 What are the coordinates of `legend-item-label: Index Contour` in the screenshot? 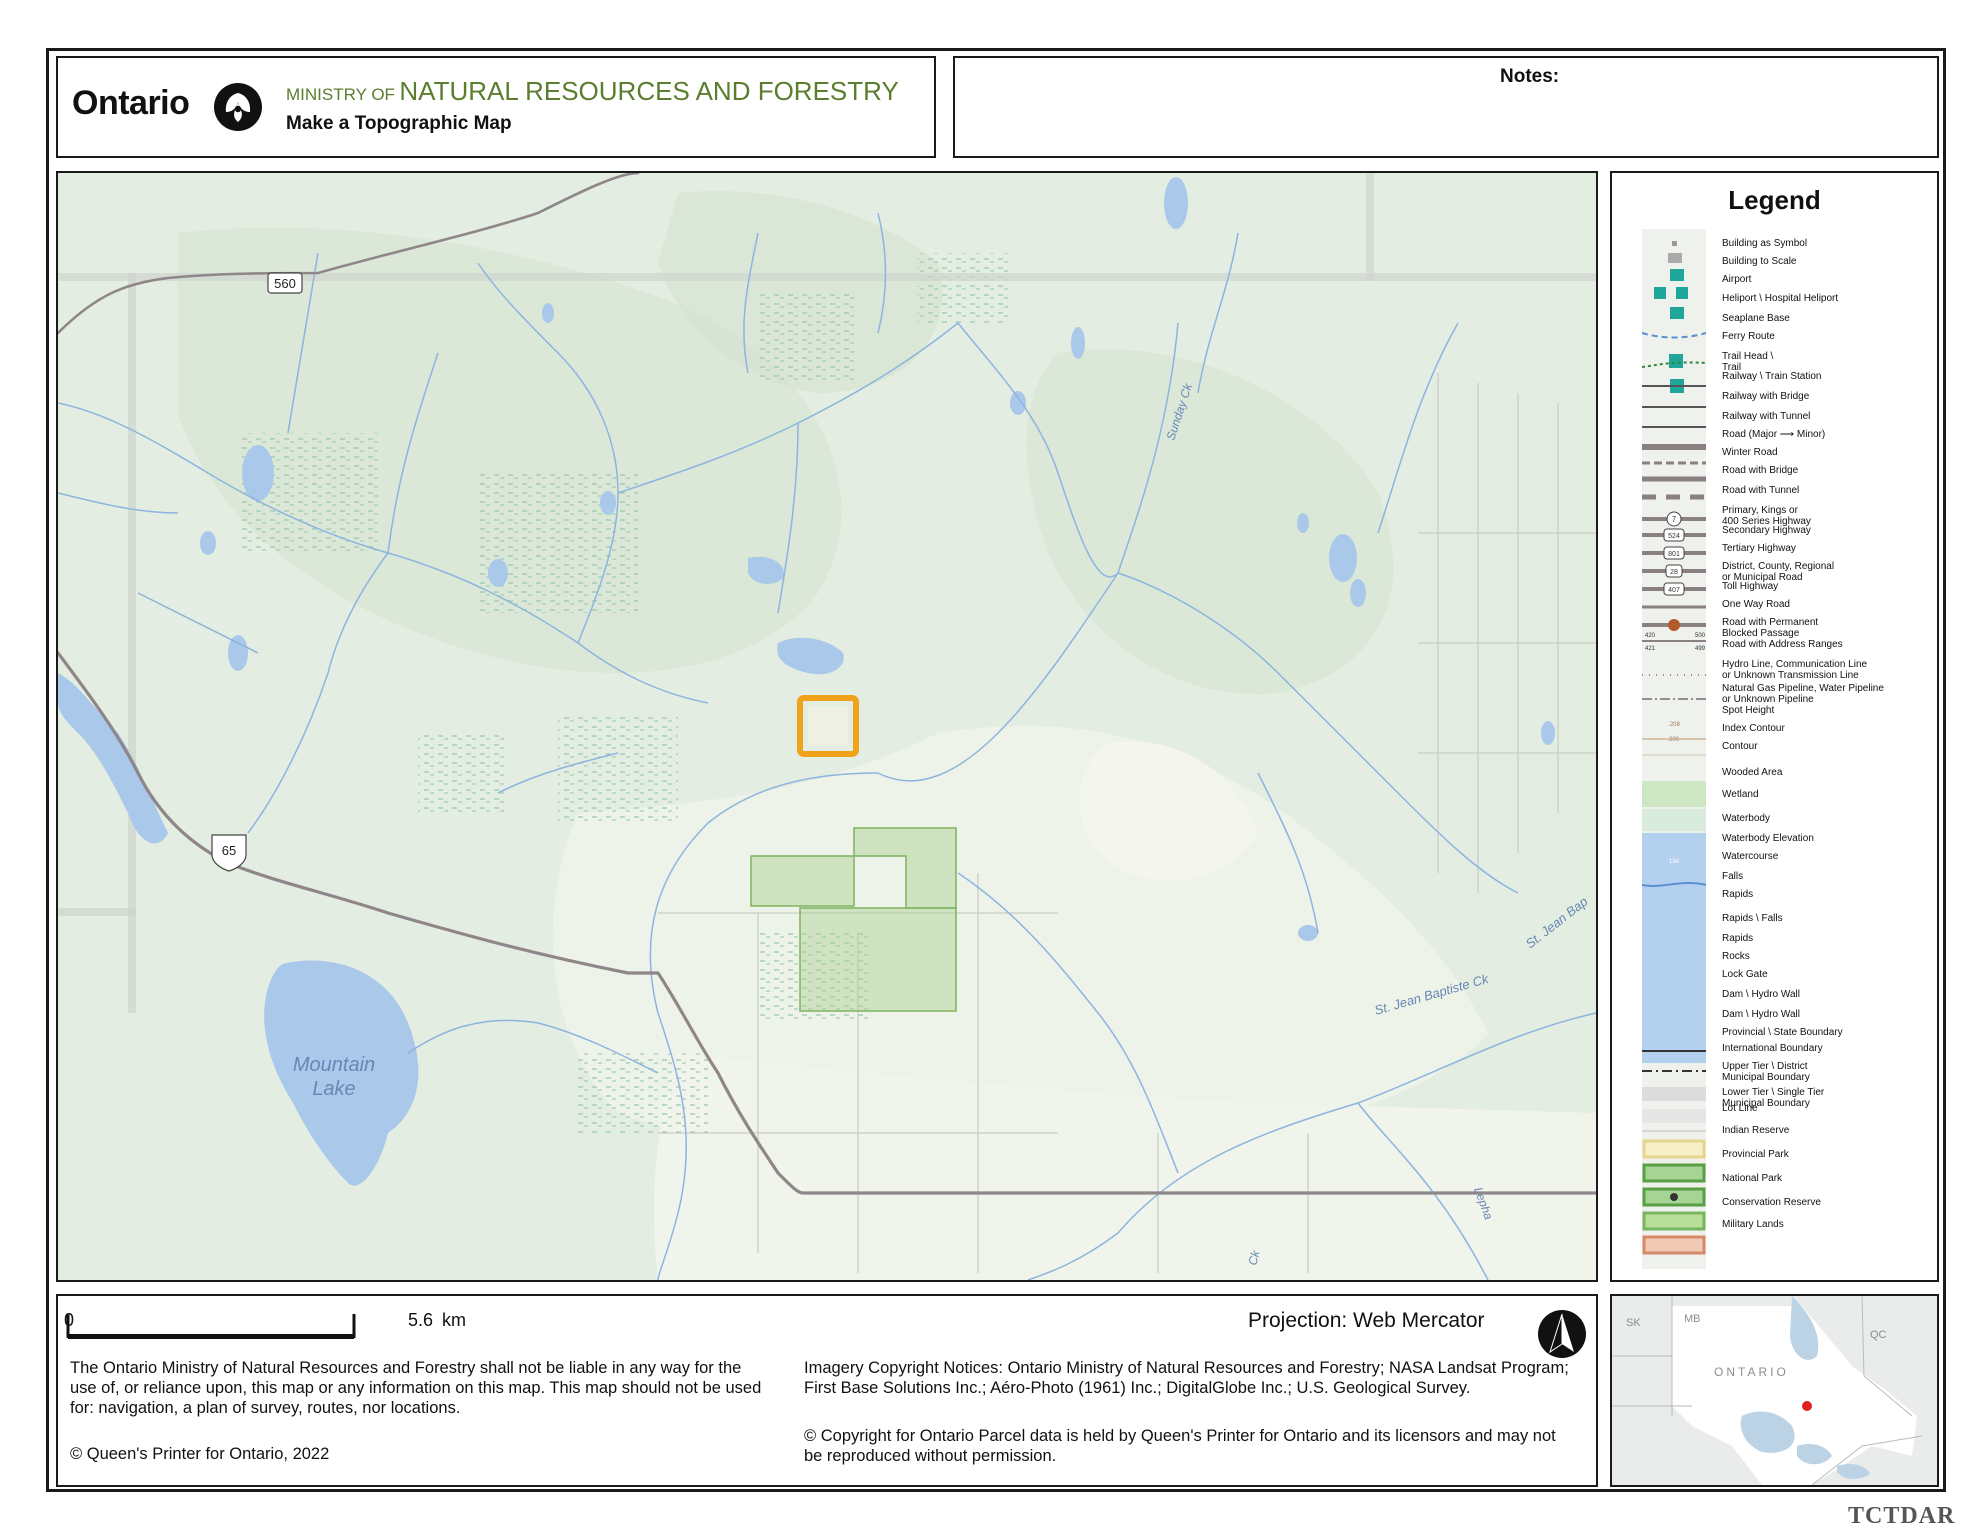 It's located at (1753, 728).